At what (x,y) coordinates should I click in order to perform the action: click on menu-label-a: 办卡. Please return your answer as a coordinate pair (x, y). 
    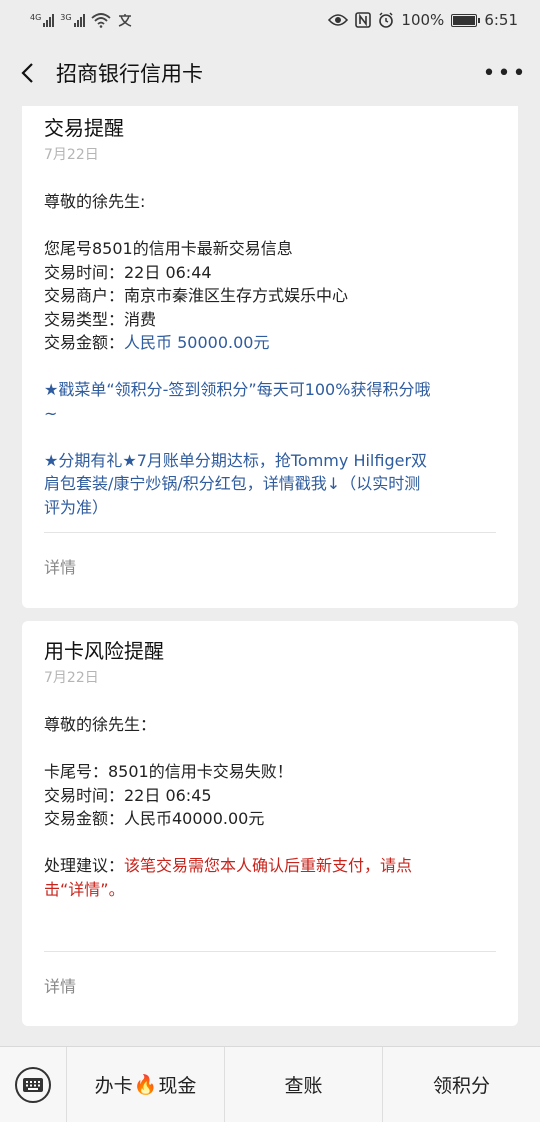
    Looking at the image, I should click on (113, 1086).